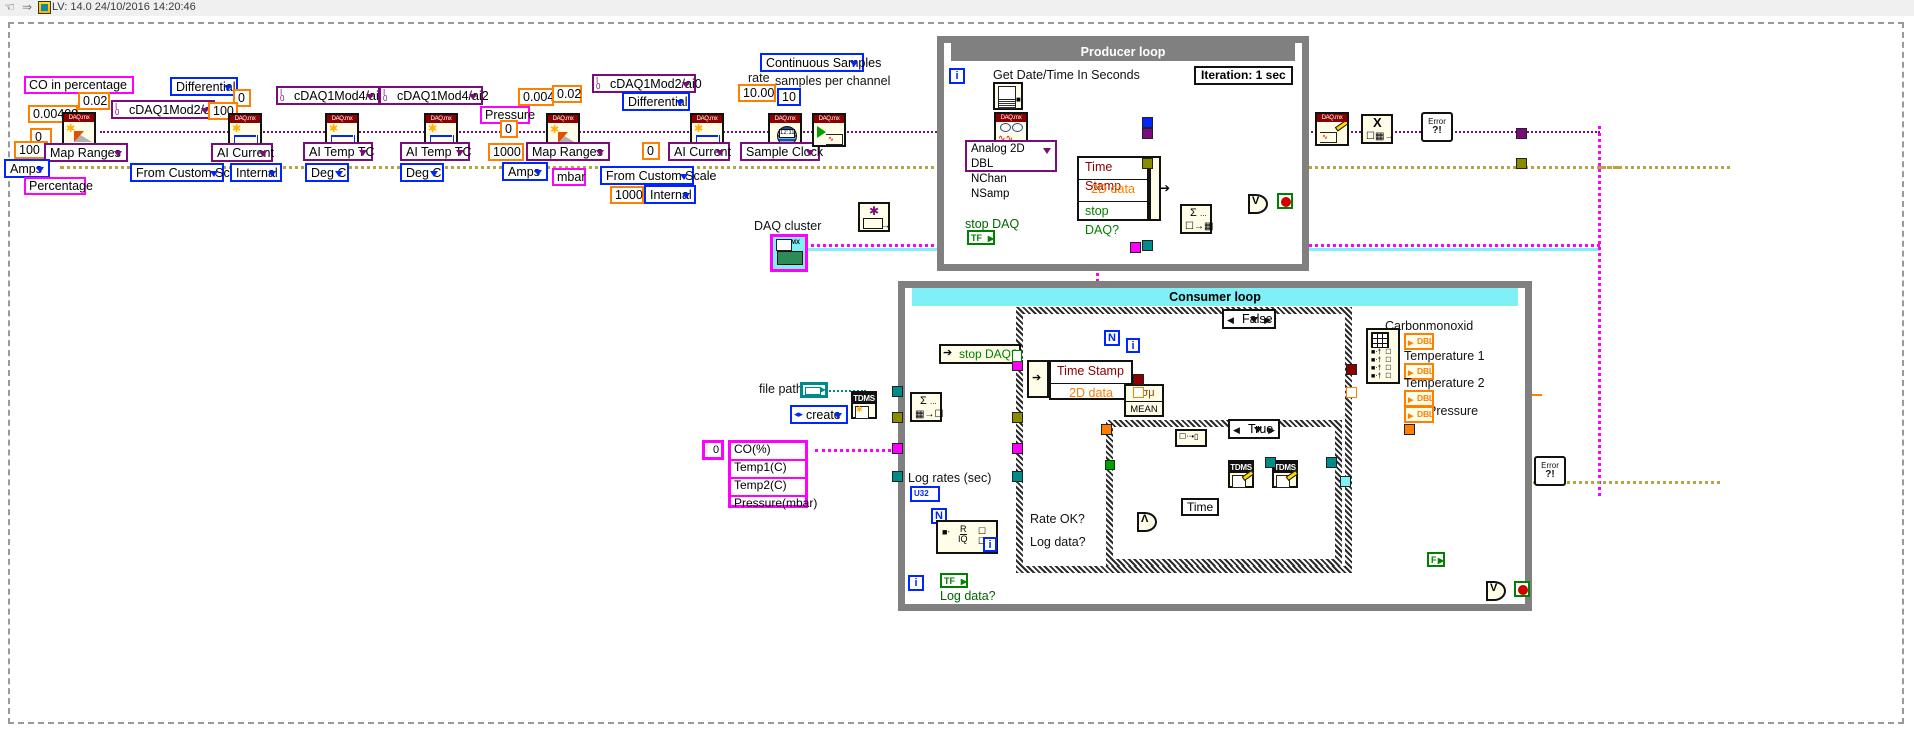  Describe the element at coordinates (1383, 356) in the screenshot. I see `index-array-vi: ■‧† ☐ ■‧† ☐ ■‧† ☐ ■‧† ☐` at that location.